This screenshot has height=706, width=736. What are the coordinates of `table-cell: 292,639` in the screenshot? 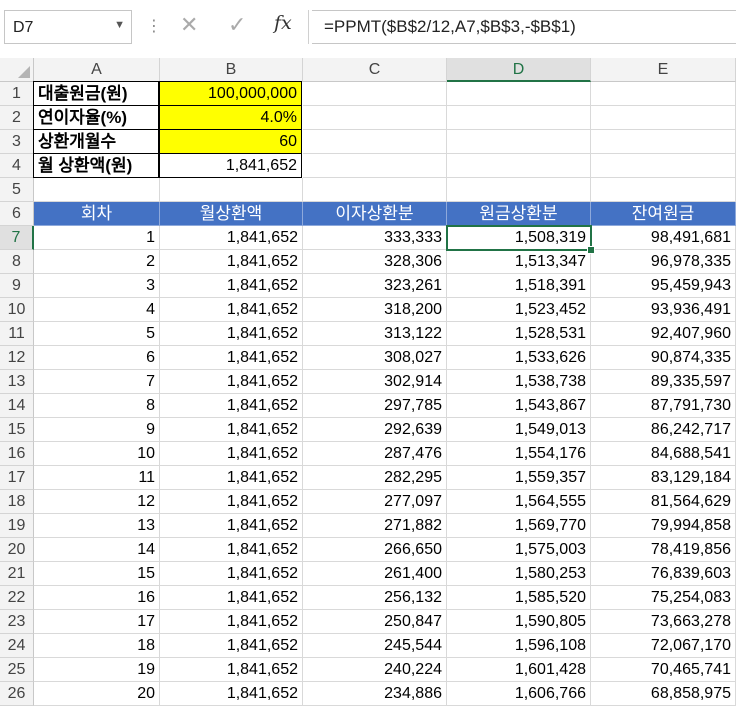 It's located at (375, 430).